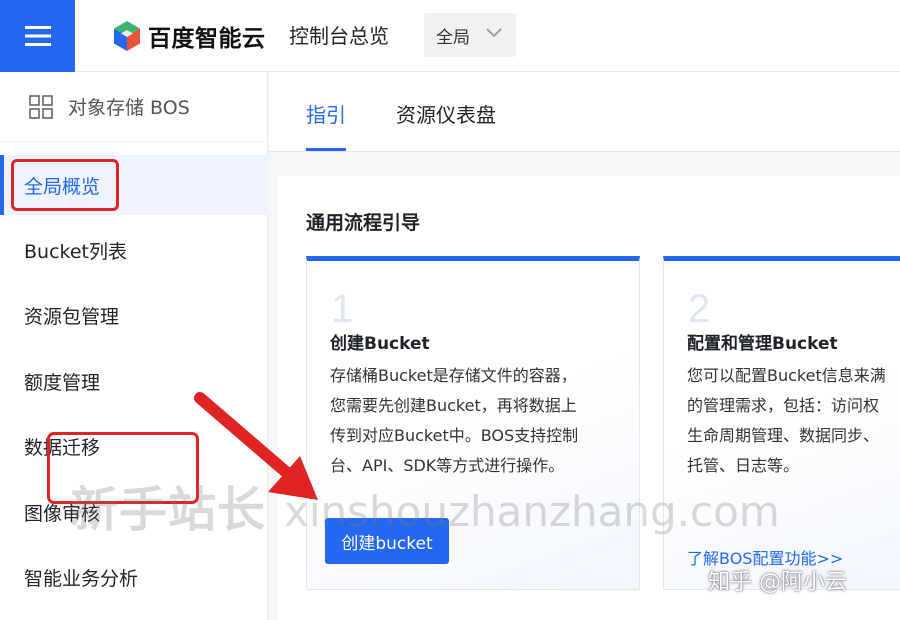  Describe the element at coordinates (584, 112) in the screenshot. I see `tab-bar: 指引 资源仪表盘` at that location.